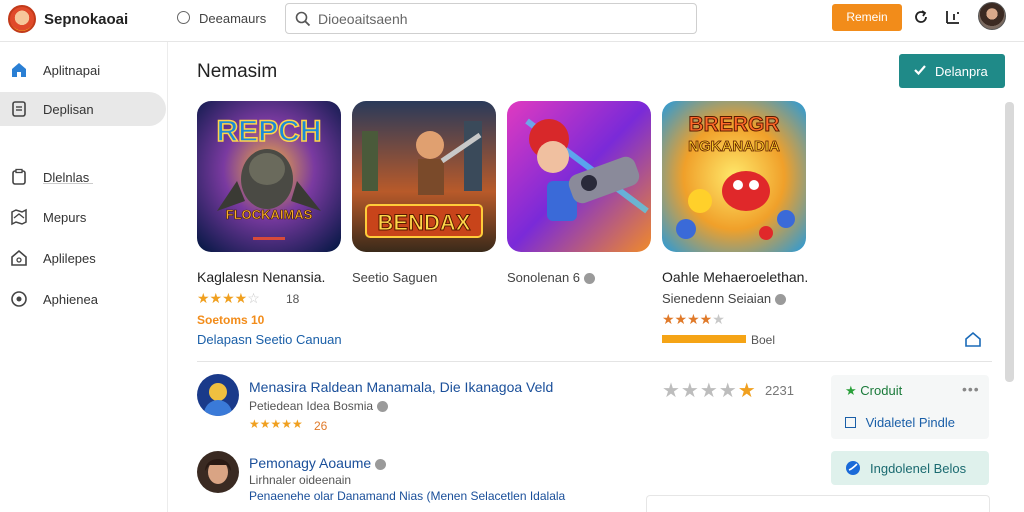  I want to click on game-art-bubbles-image: BRERGR NGKANADIA, so click(734, 176).